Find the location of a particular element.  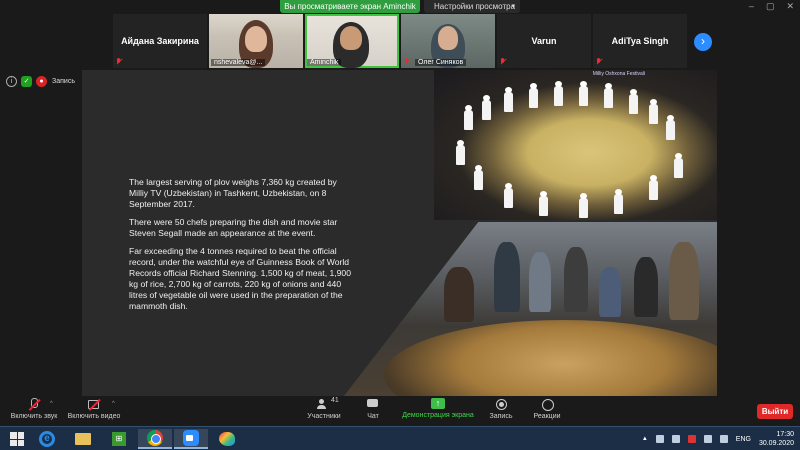

taskbar-app-paint is located at coordinates (227, 439).